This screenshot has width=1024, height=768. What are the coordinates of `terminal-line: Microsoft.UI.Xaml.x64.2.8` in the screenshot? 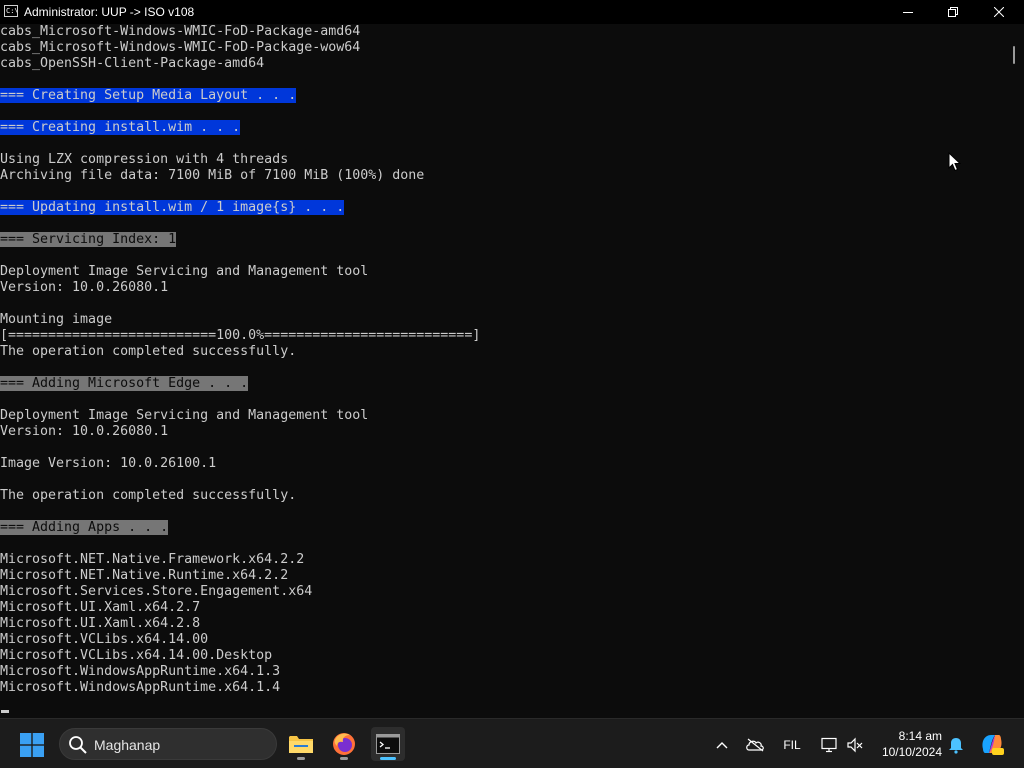 It's located at (100, 624).